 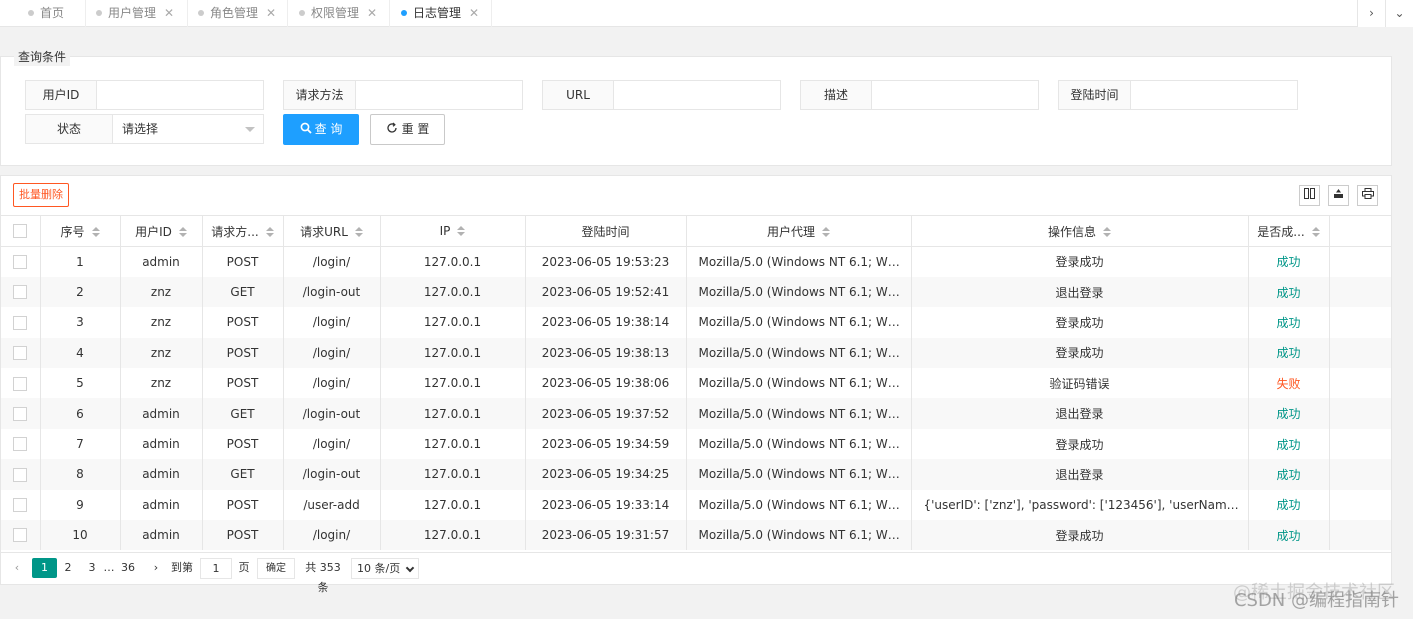 I want to click on query-label: 查 询, so click(x=328, y=129).